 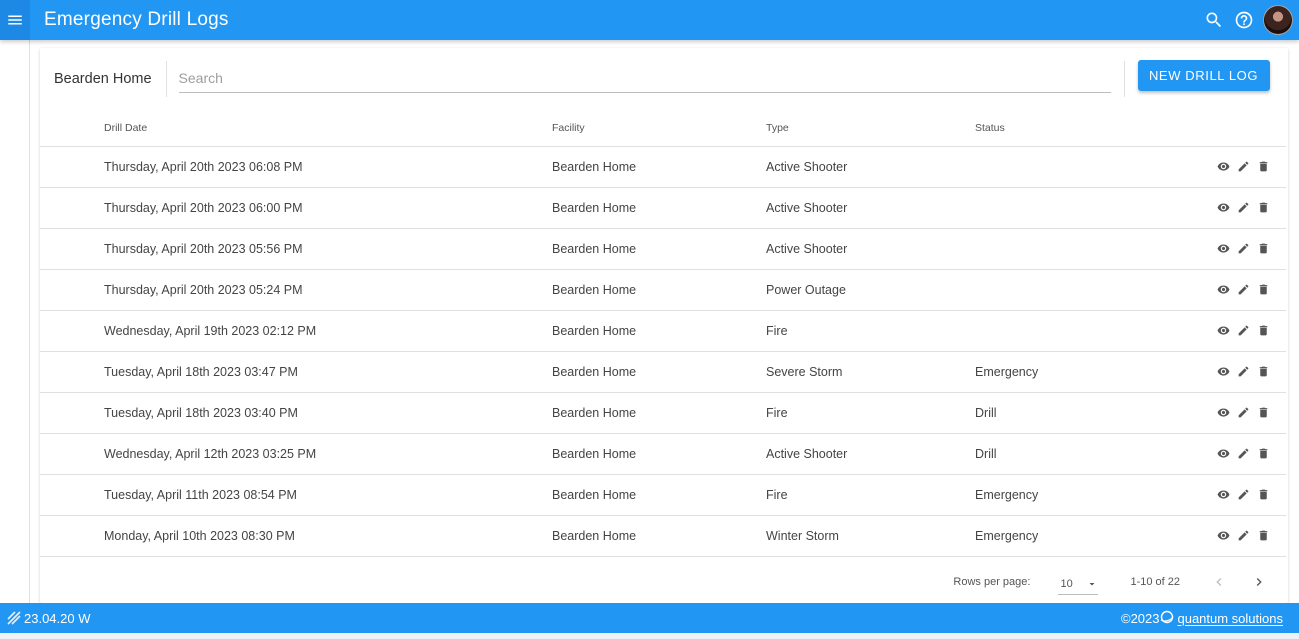 What do you see at coordinates (870, 128) in the screenshot?
I see `column-header-type: Type` at bounding box center [870, 128].